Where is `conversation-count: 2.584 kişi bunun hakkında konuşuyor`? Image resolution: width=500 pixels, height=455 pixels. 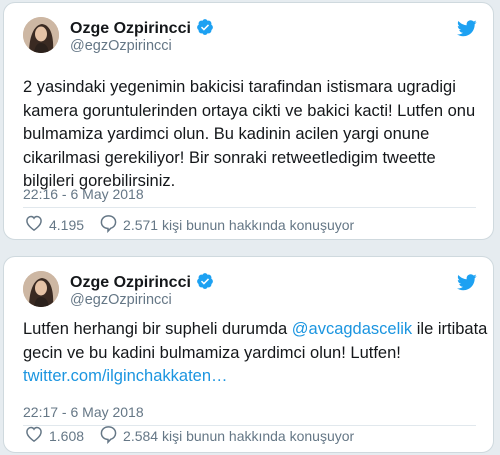
conversation-count: 2.584 kişi bunun hakkında konuşuyor is located at coordinates (239, 435).